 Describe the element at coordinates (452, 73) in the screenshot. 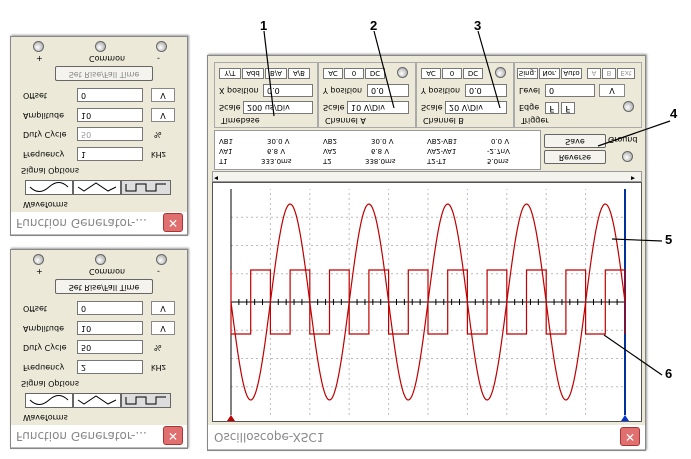

I see `channel-b-tab-0: 0` at that location.